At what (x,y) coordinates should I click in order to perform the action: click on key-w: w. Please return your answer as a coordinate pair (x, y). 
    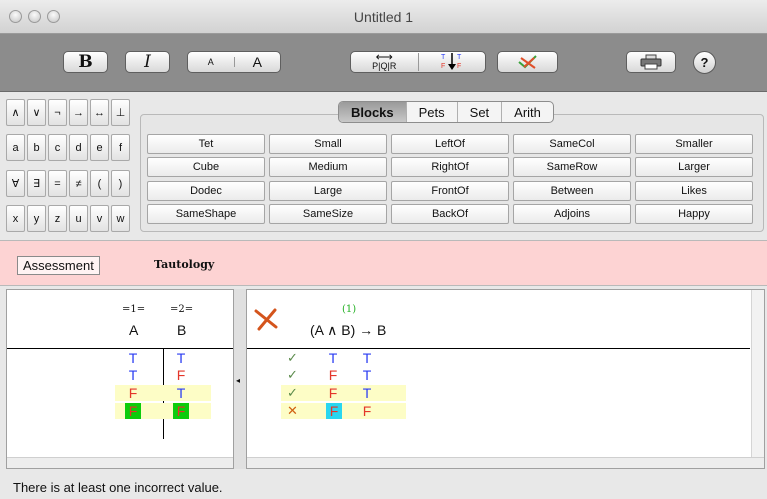
    Looking at the image, I should click on (120, 218).